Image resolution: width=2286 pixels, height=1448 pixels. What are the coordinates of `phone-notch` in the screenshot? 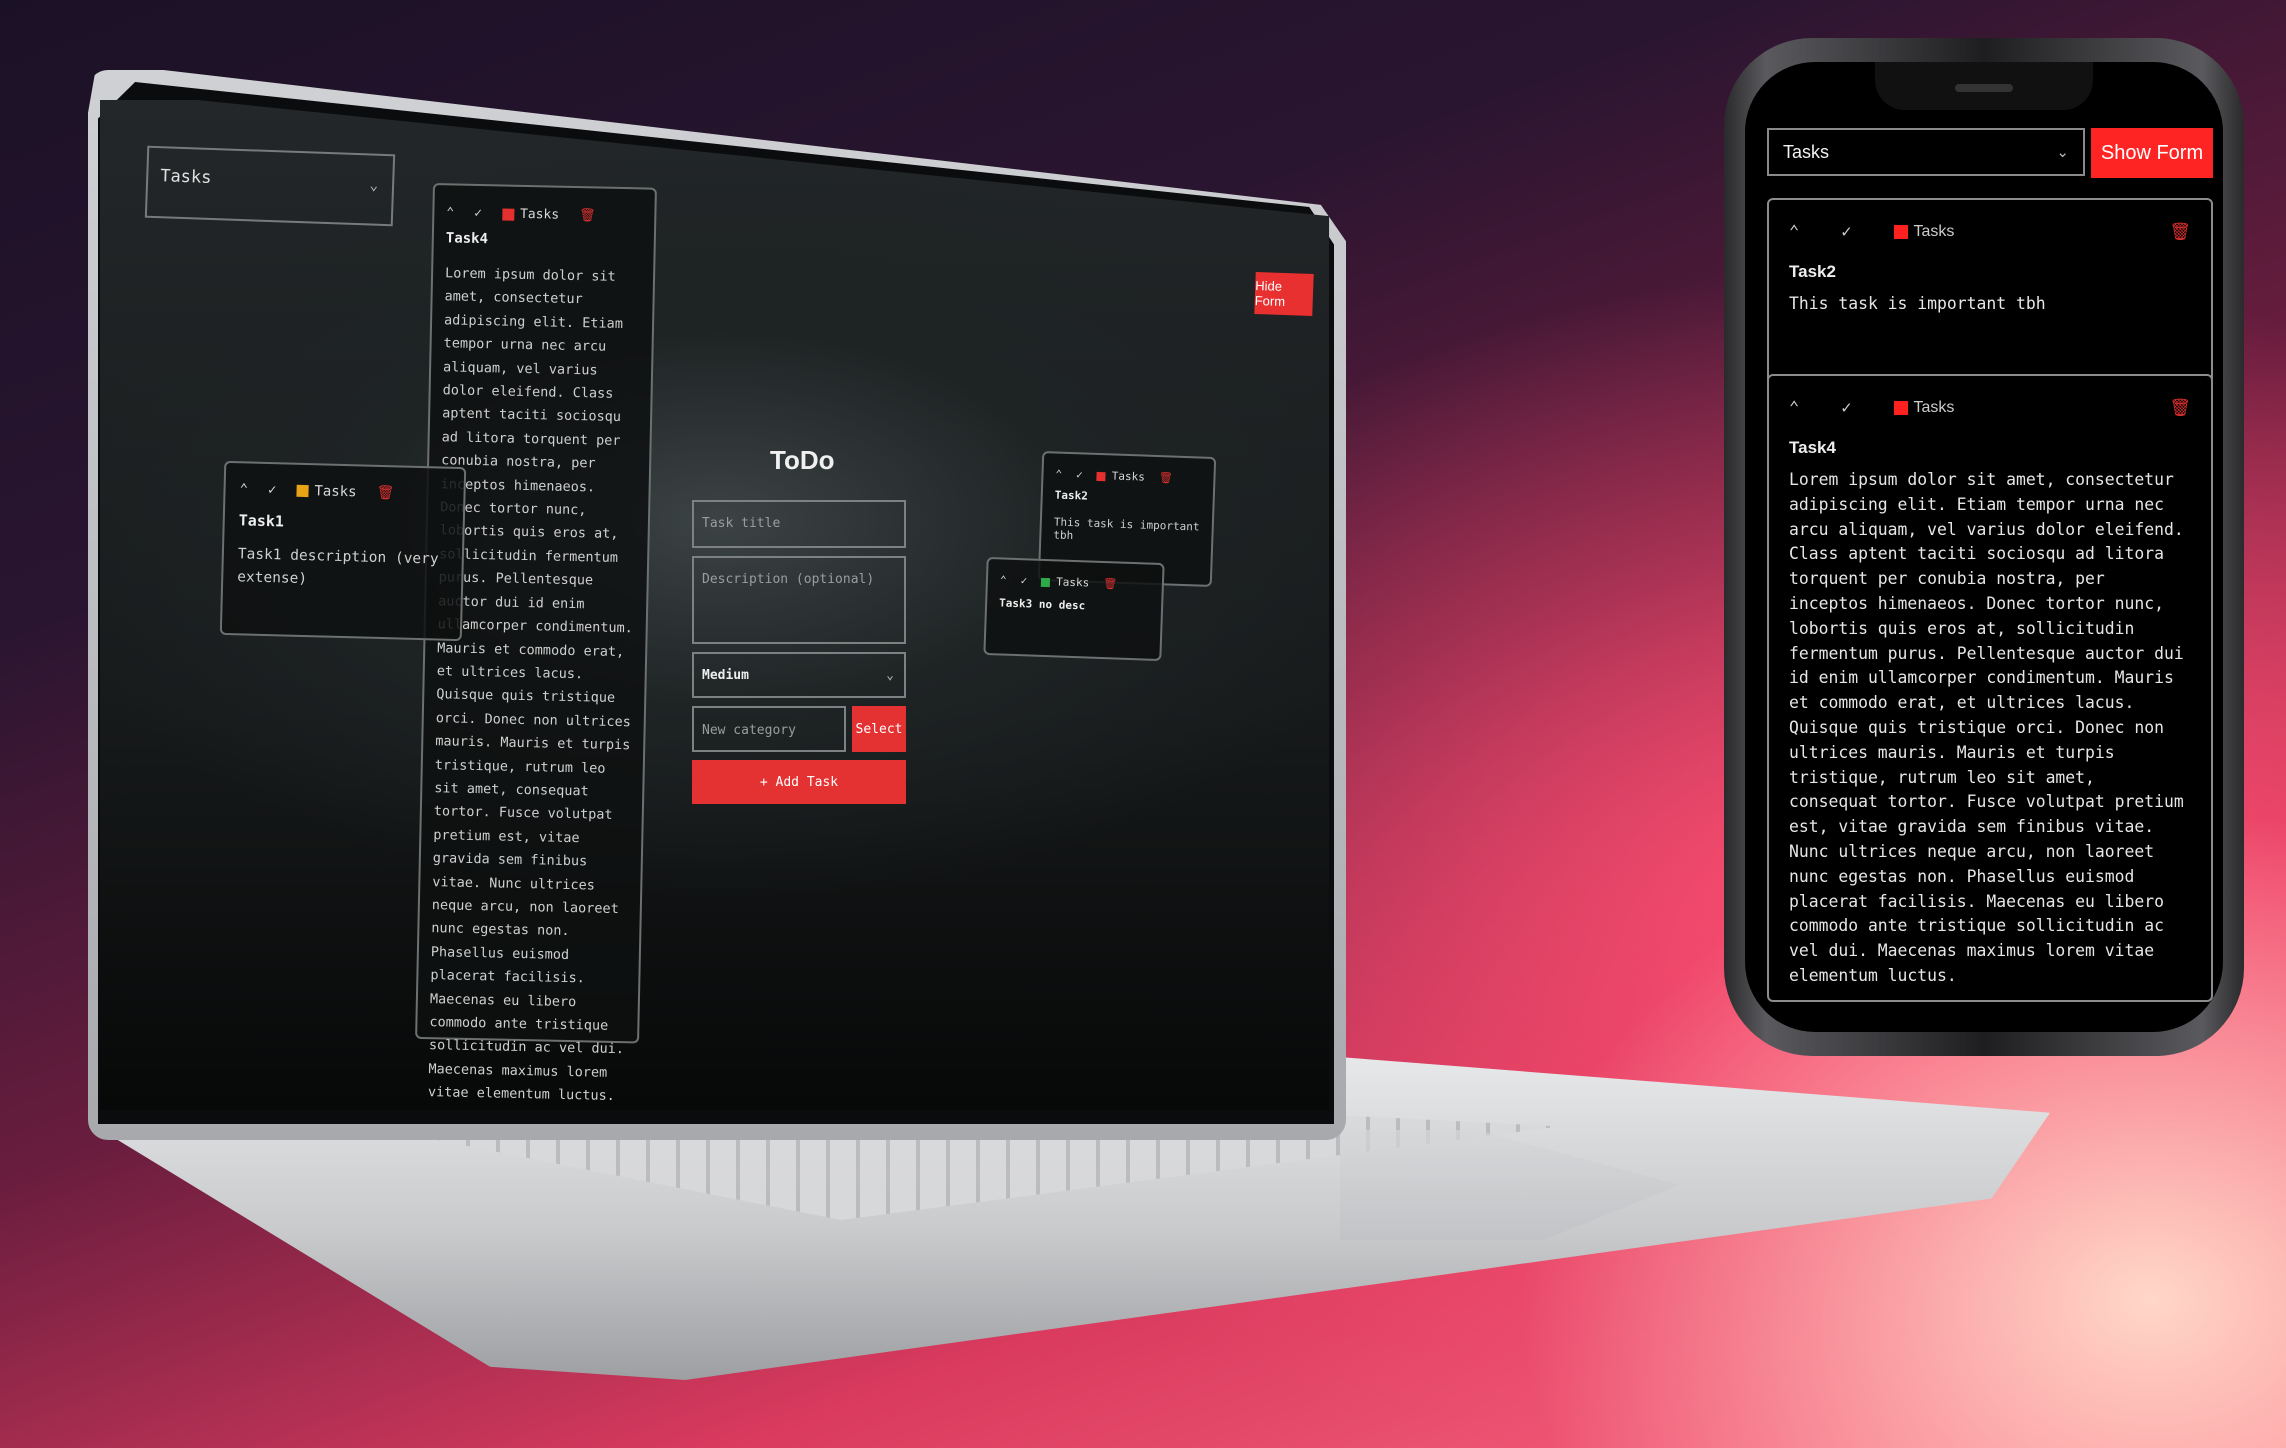 It's located at (1984, 86).